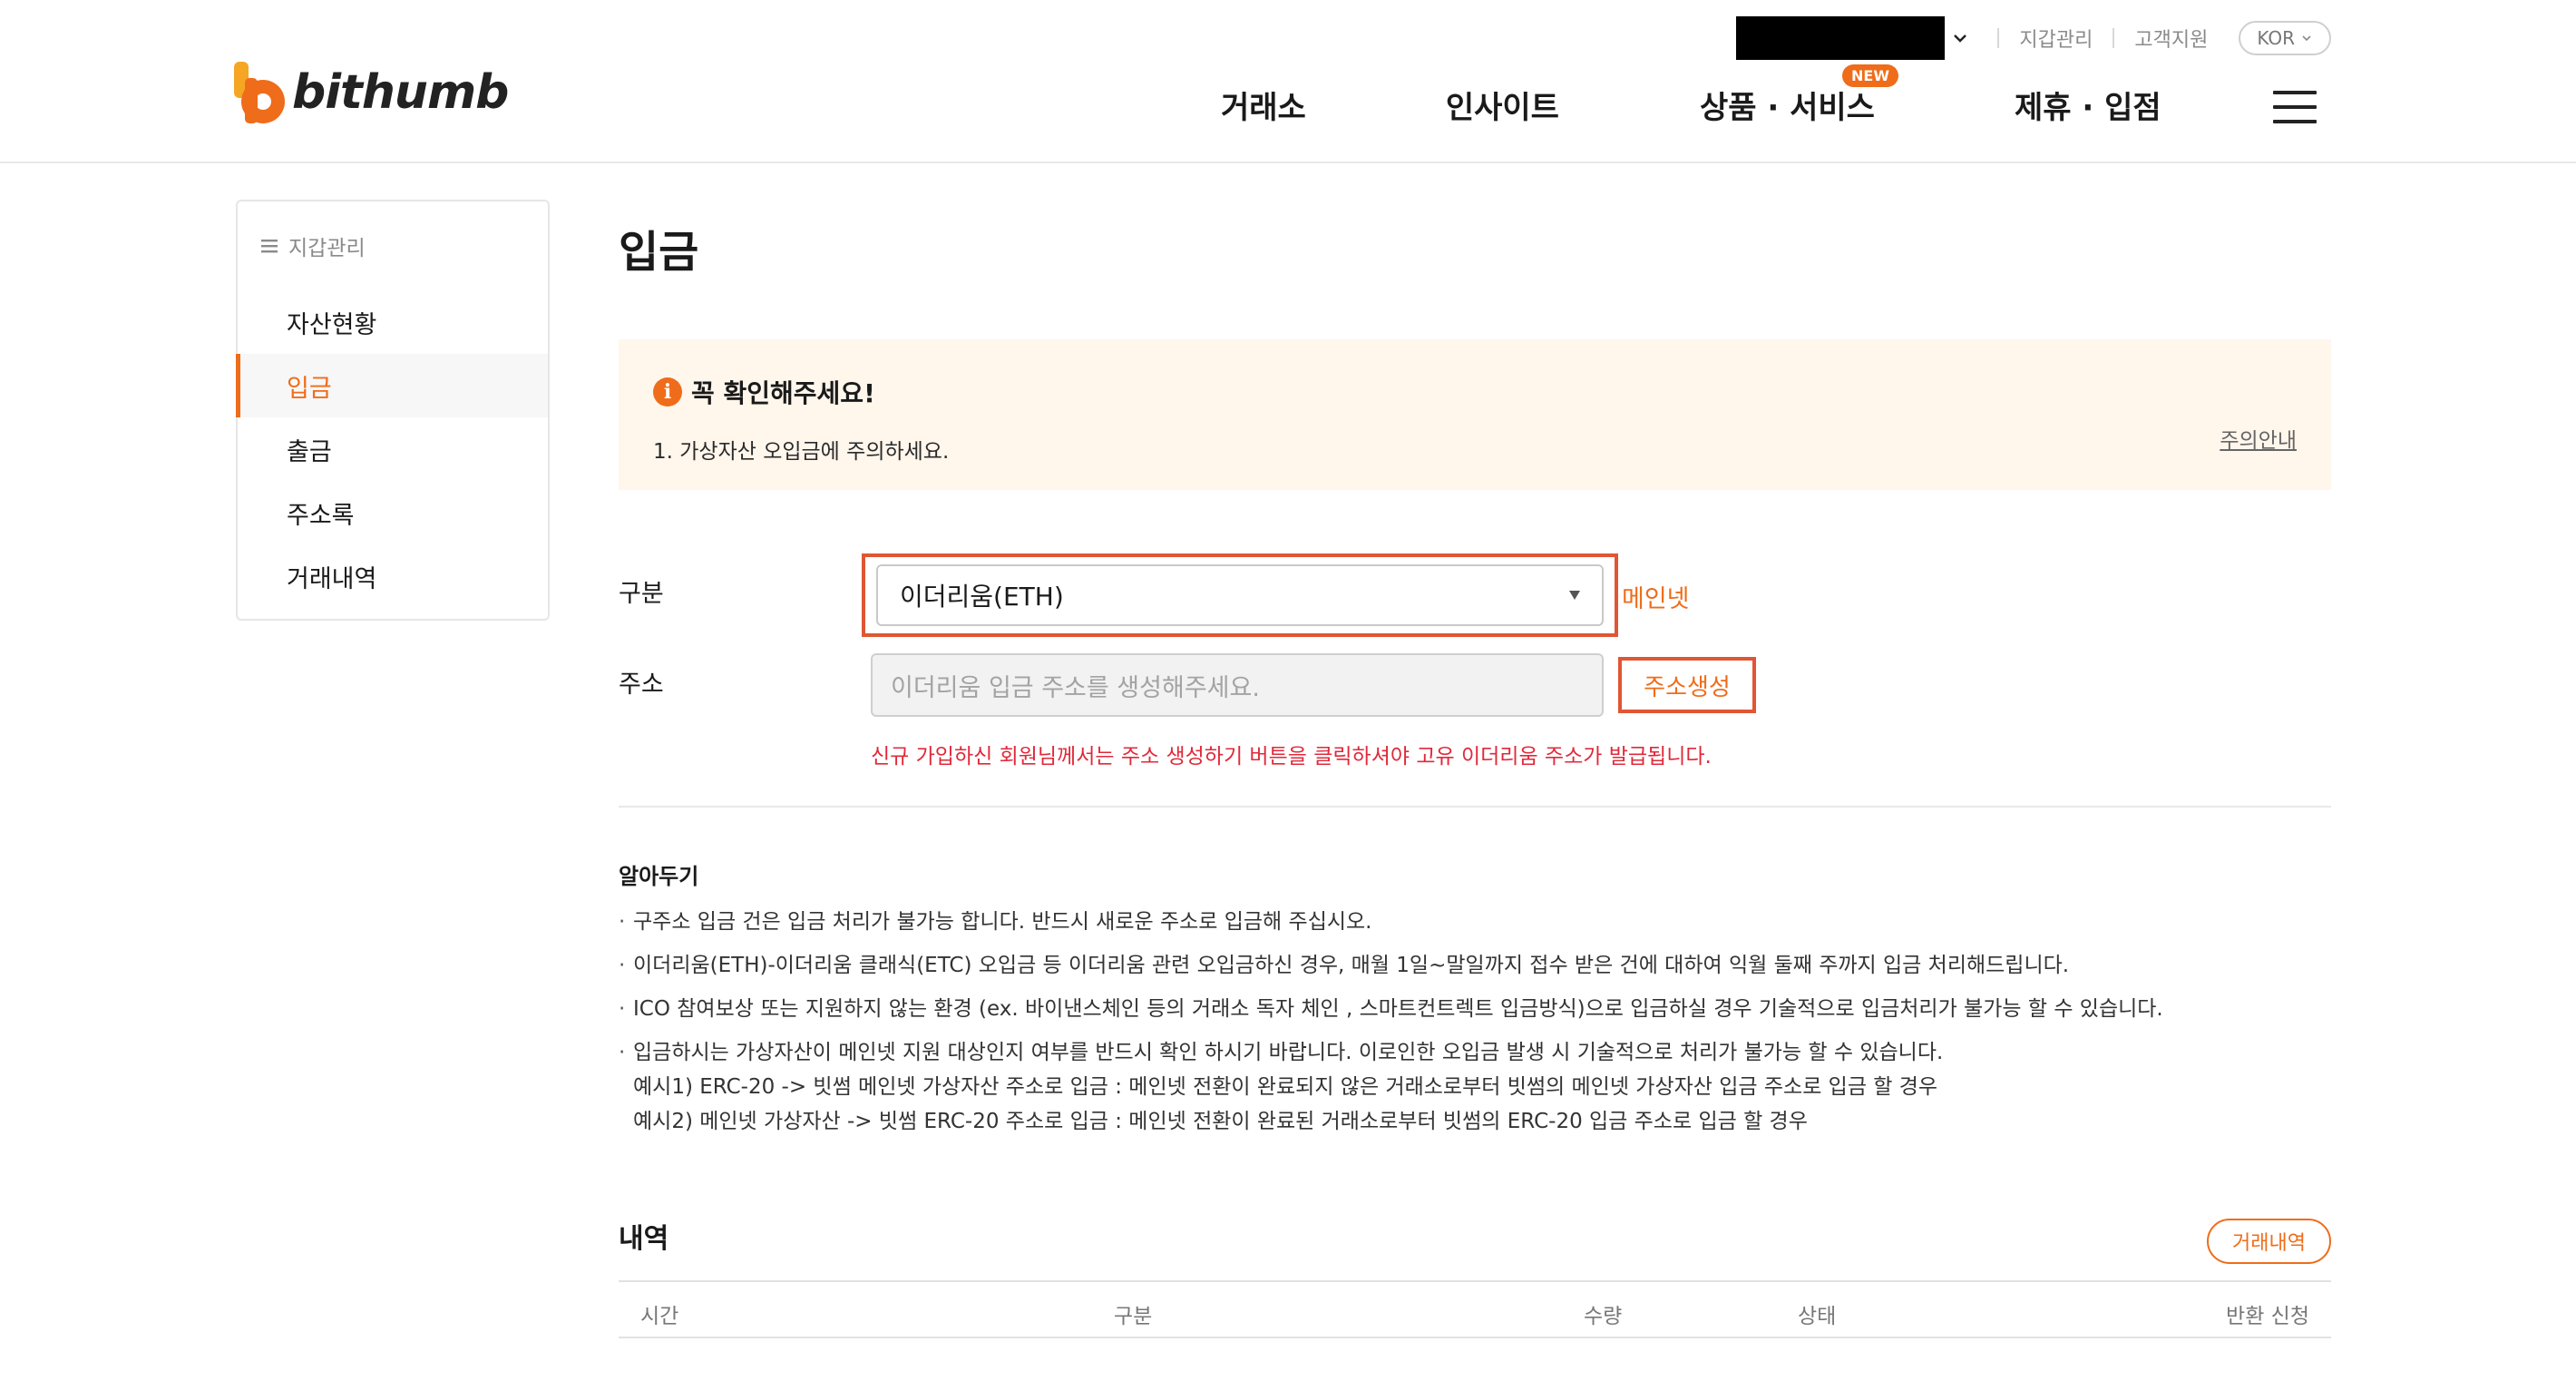  What do you see at coordinates (2295, 107) in the screenshot?
I see `hamburger-menu-icon` at bounding box center [2295, 107].